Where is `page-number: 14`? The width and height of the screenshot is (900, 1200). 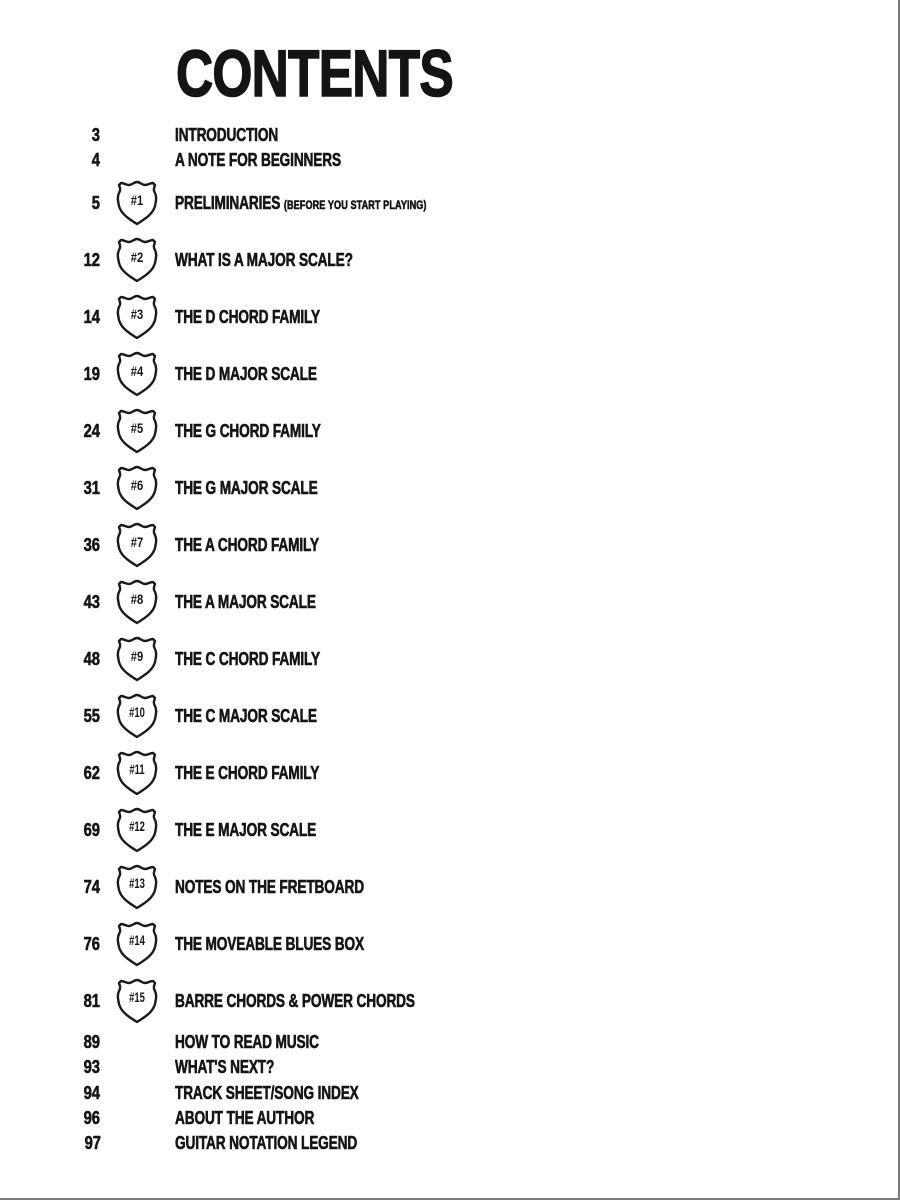
page-number: 14 is located at coordinates (91, 317).